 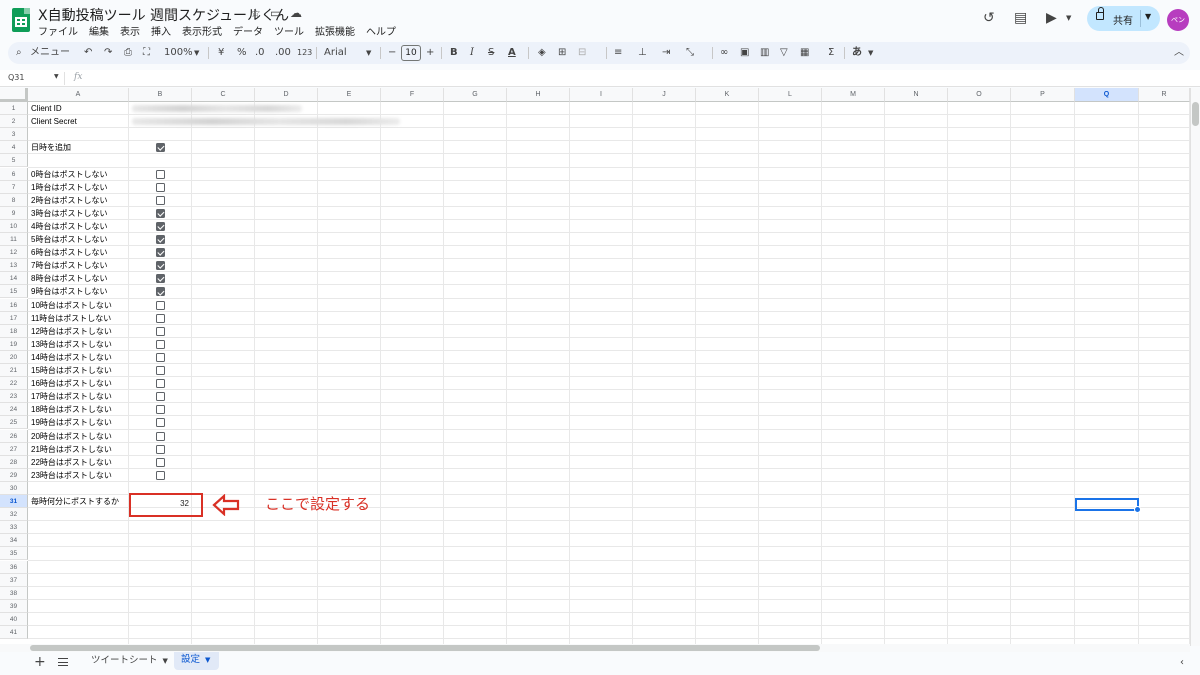 What do you see at coordinates (71, 475) in the screenshot?
I see `cell-a-label: 23時台はポストしない` at bounding box center [71, 475].